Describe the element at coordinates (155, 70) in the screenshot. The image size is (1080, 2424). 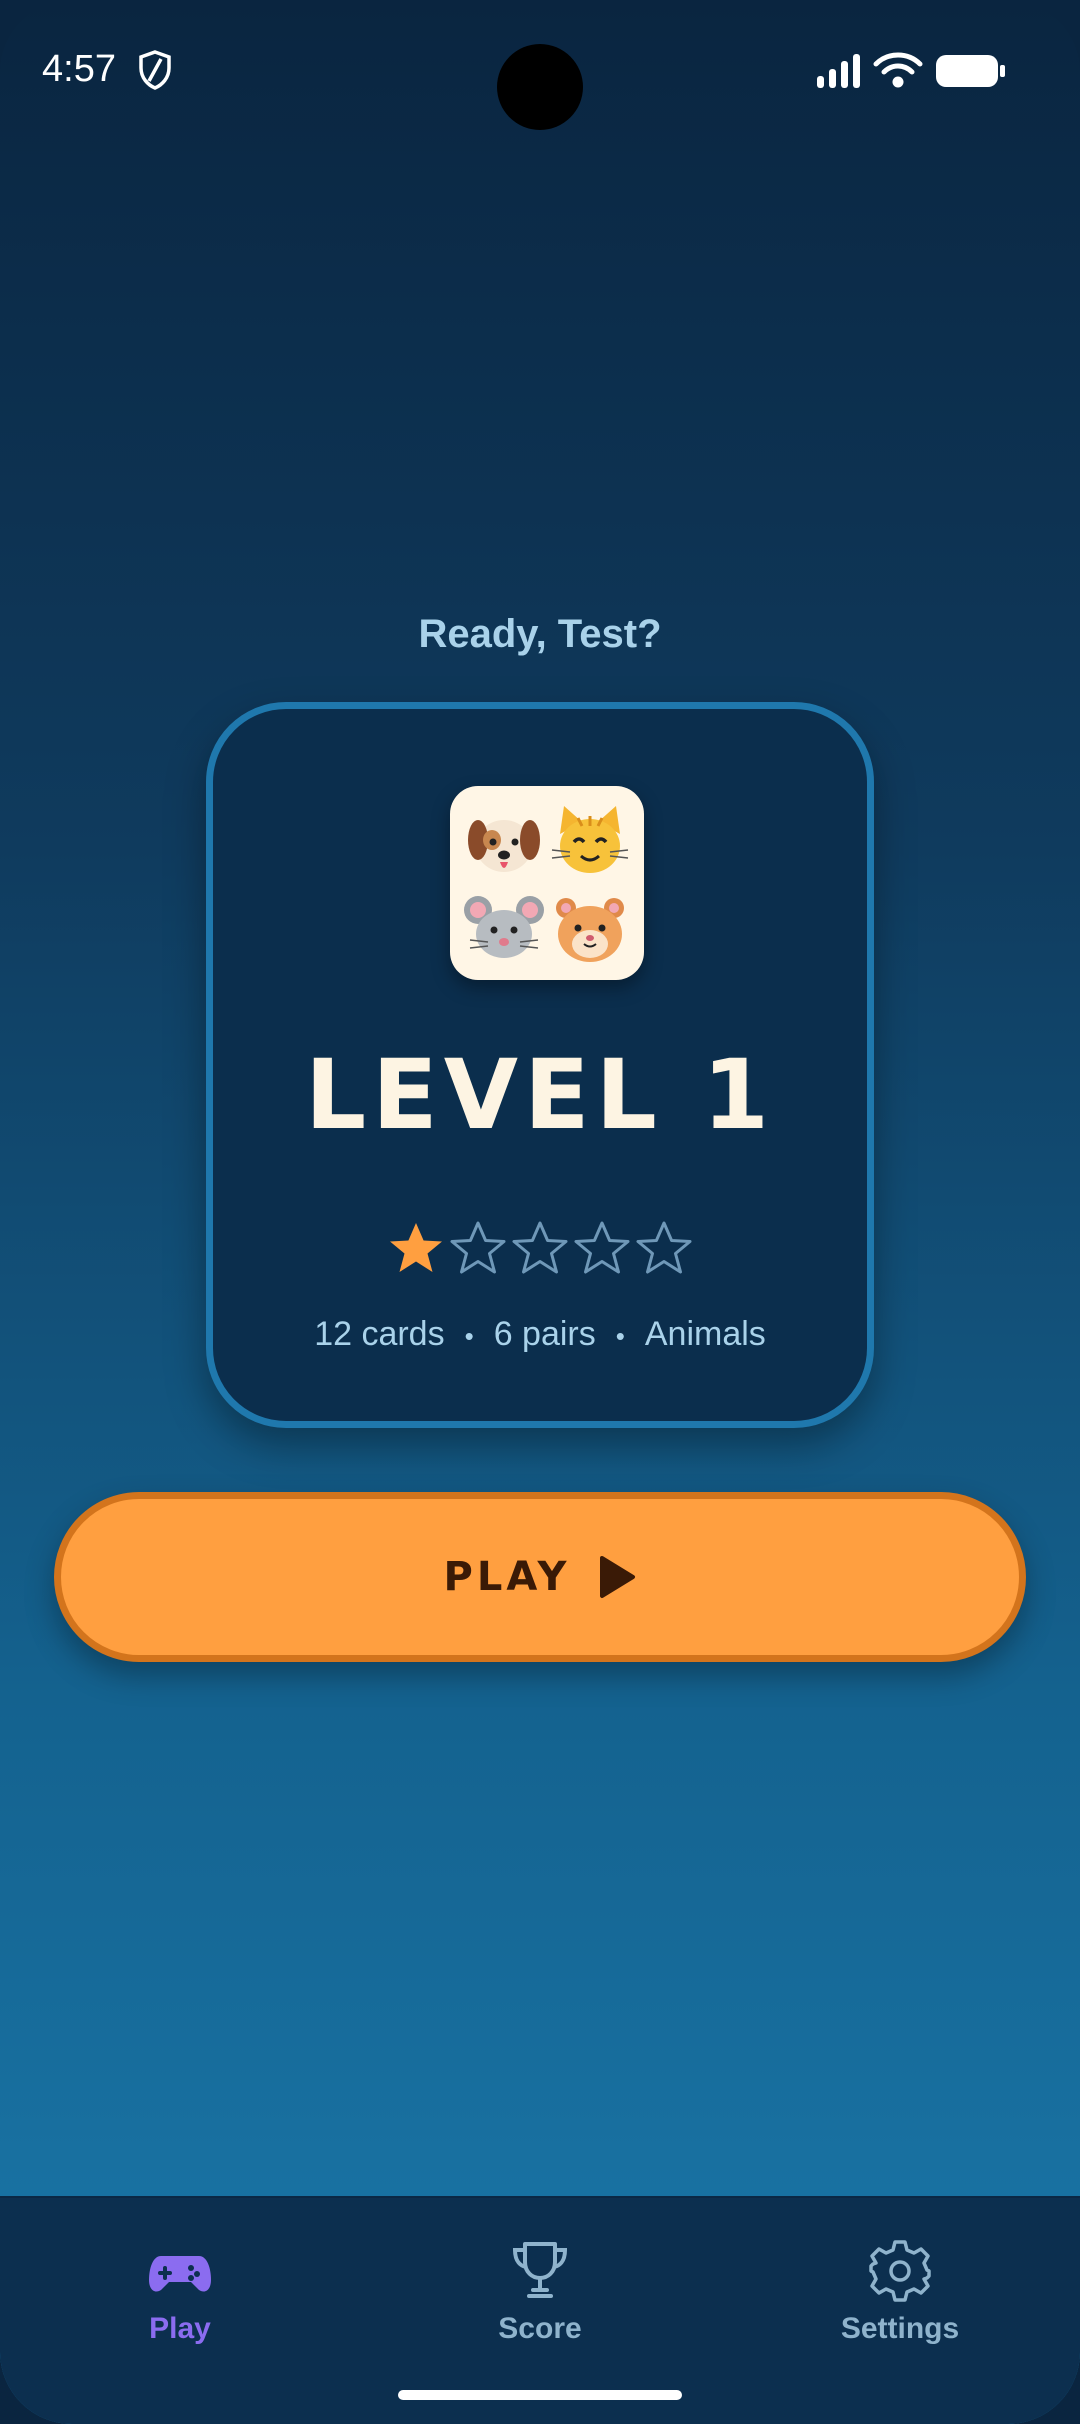
I see `shield-icon` at that location.